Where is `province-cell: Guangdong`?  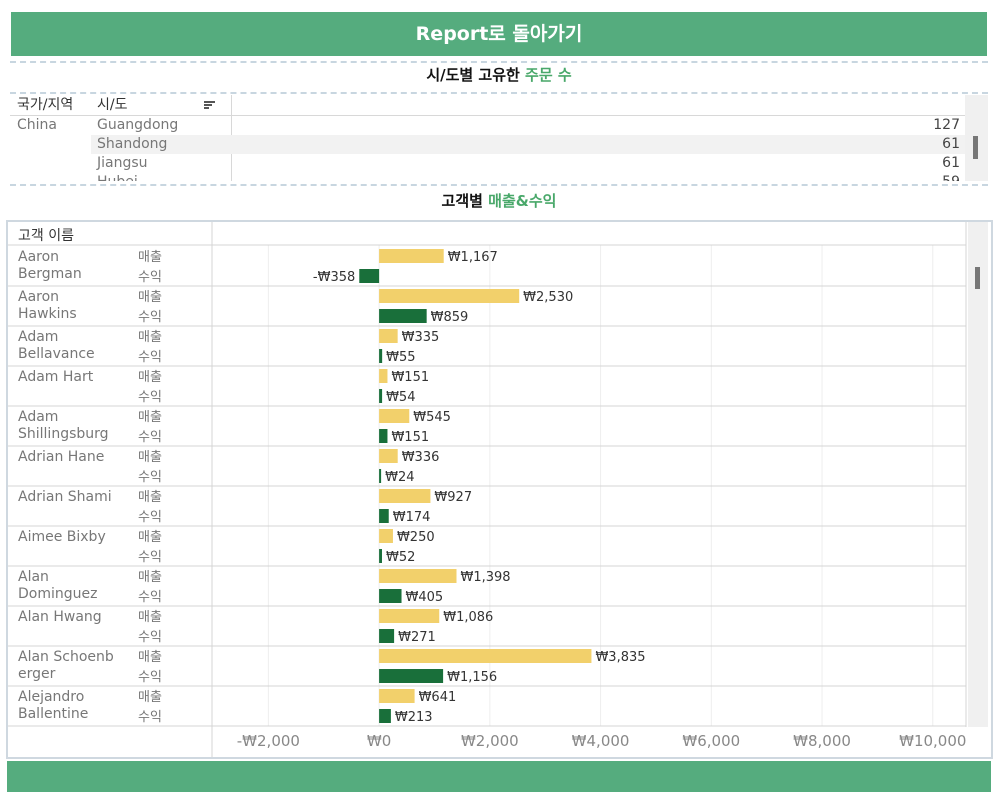 province-cell: Guangdong is located at coordinates (138, 125).